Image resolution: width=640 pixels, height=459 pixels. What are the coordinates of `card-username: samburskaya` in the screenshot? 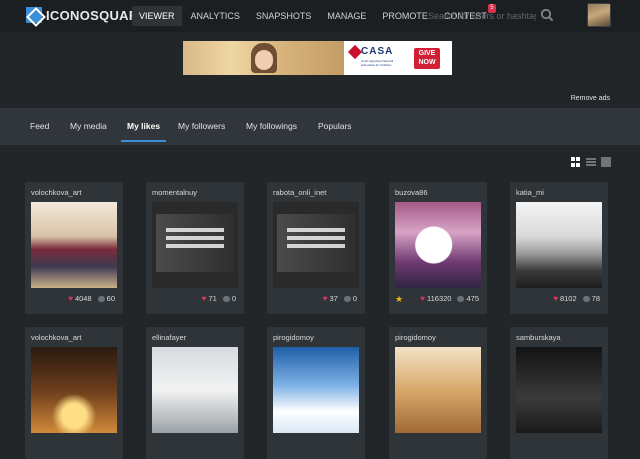 It's located at (538, 337).